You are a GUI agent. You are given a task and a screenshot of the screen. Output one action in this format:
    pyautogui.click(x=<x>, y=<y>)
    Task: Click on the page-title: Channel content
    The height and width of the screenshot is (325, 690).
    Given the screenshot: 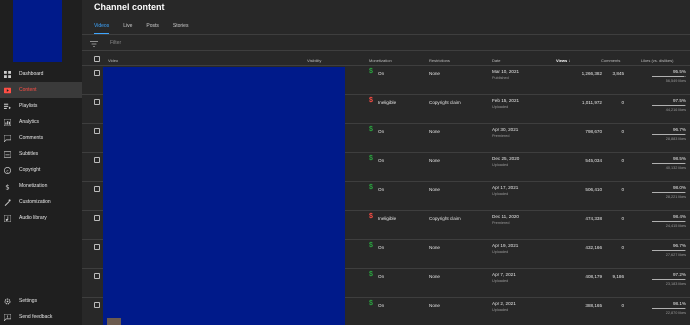 What is the action you would take?
    pyautogui.click(x=129, y=7)
    